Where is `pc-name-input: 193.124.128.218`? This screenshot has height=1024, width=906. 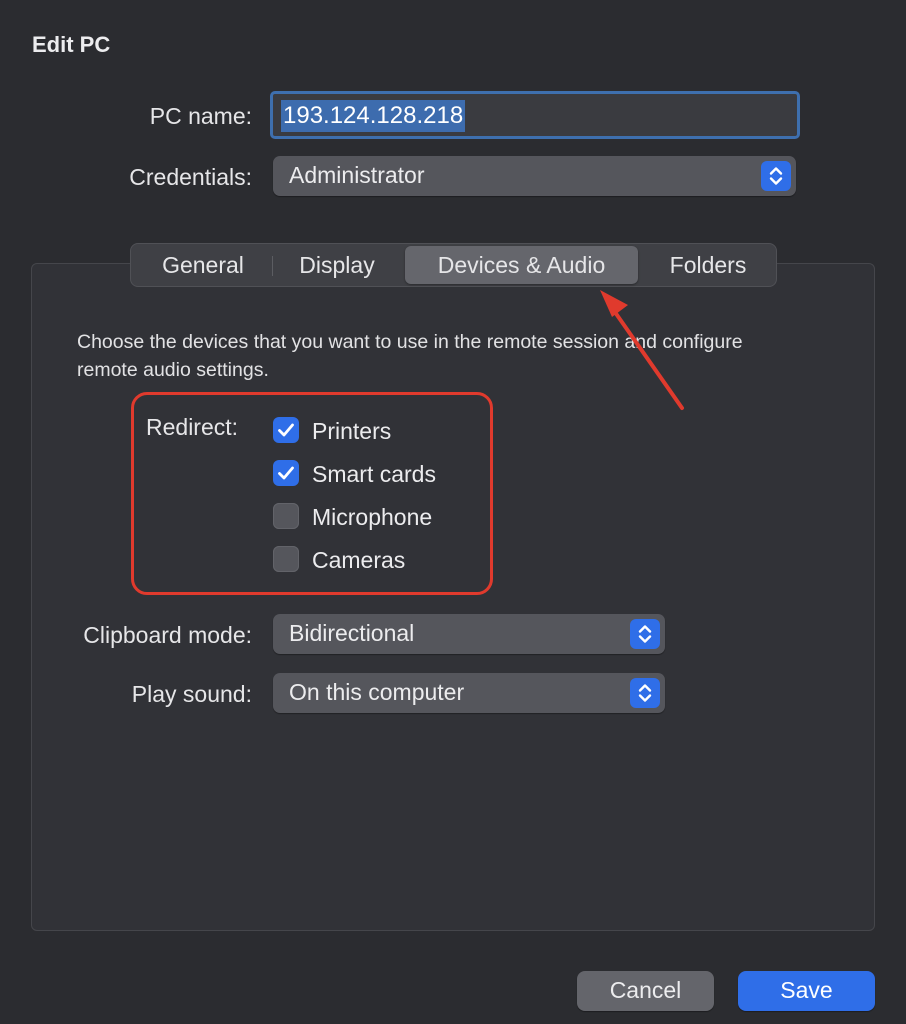
pc-name-input: 193.124.128.218 is located at coordinates (535, 115).